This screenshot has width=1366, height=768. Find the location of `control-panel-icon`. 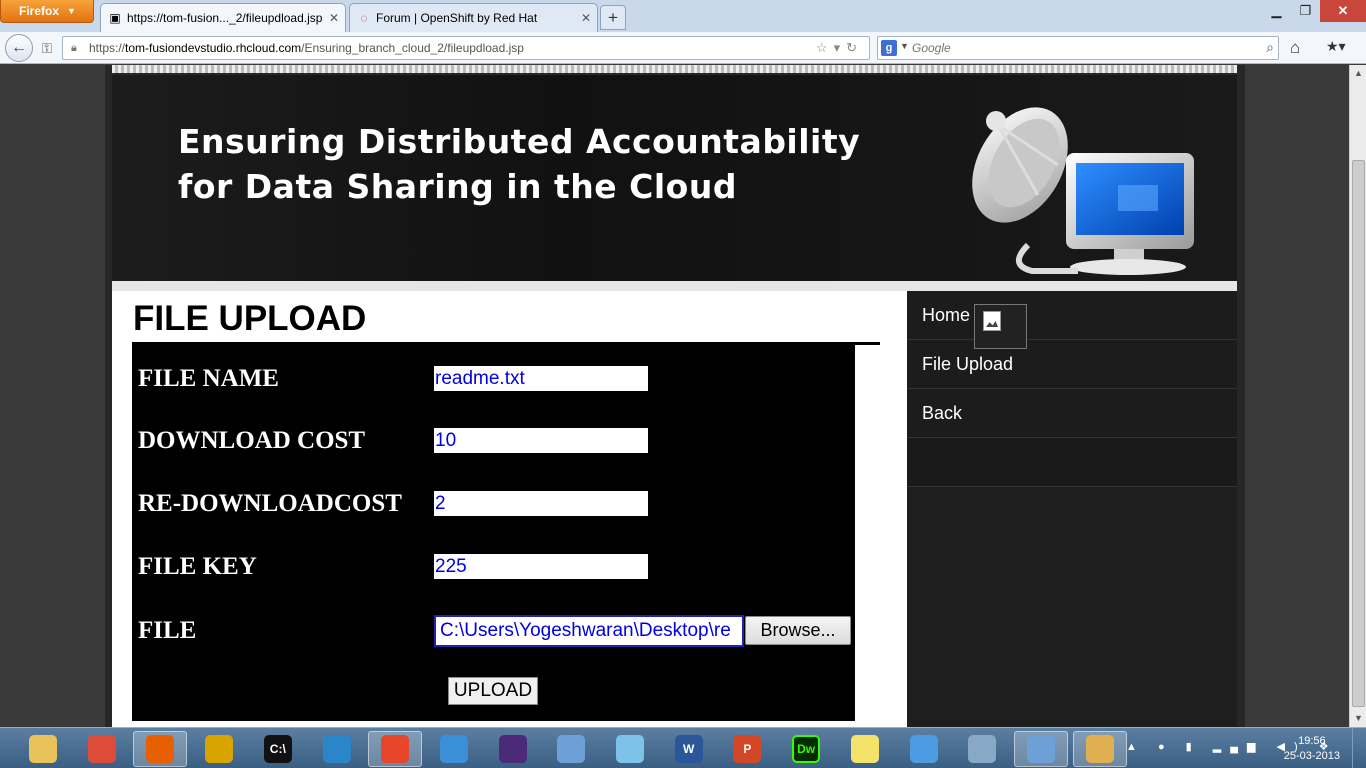

control-panel-icon is located at coordinates (923, 749).